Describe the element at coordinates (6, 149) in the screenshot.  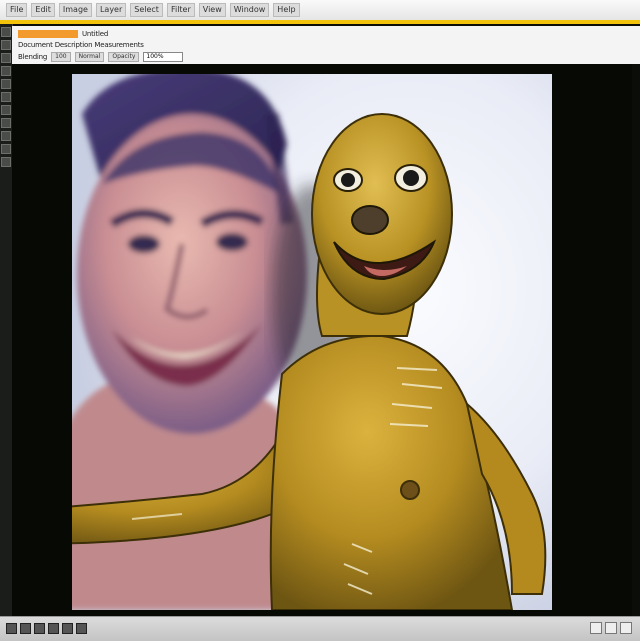
I see `hand-icon` at that location.